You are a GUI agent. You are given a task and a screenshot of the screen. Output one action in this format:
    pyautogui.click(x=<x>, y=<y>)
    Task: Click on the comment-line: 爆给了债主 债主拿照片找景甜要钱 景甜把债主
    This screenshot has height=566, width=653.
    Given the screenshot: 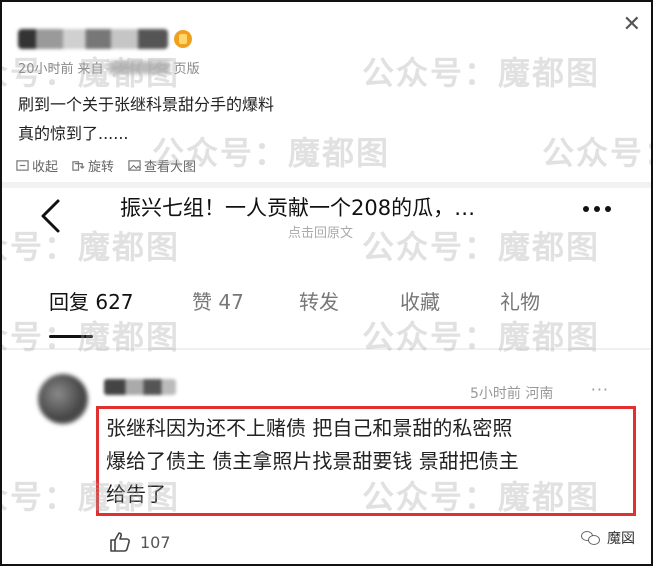 What is the action you would take?
    pyautogui.click(x=312, y=461)
    